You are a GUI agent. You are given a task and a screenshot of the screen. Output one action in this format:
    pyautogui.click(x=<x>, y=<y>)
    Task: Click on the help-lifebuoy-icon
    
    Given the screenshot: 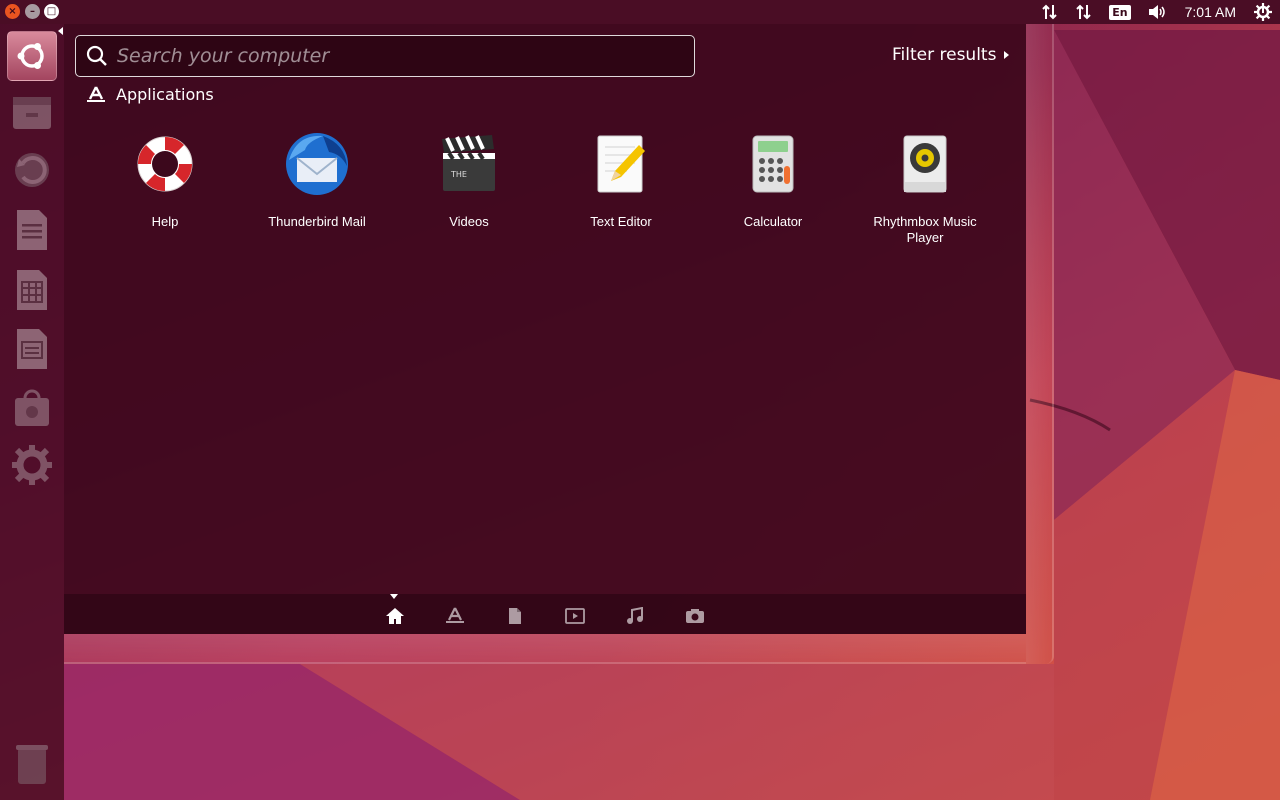 What is the action you would take?
    pyautogui.click(x=165, y=164)
    